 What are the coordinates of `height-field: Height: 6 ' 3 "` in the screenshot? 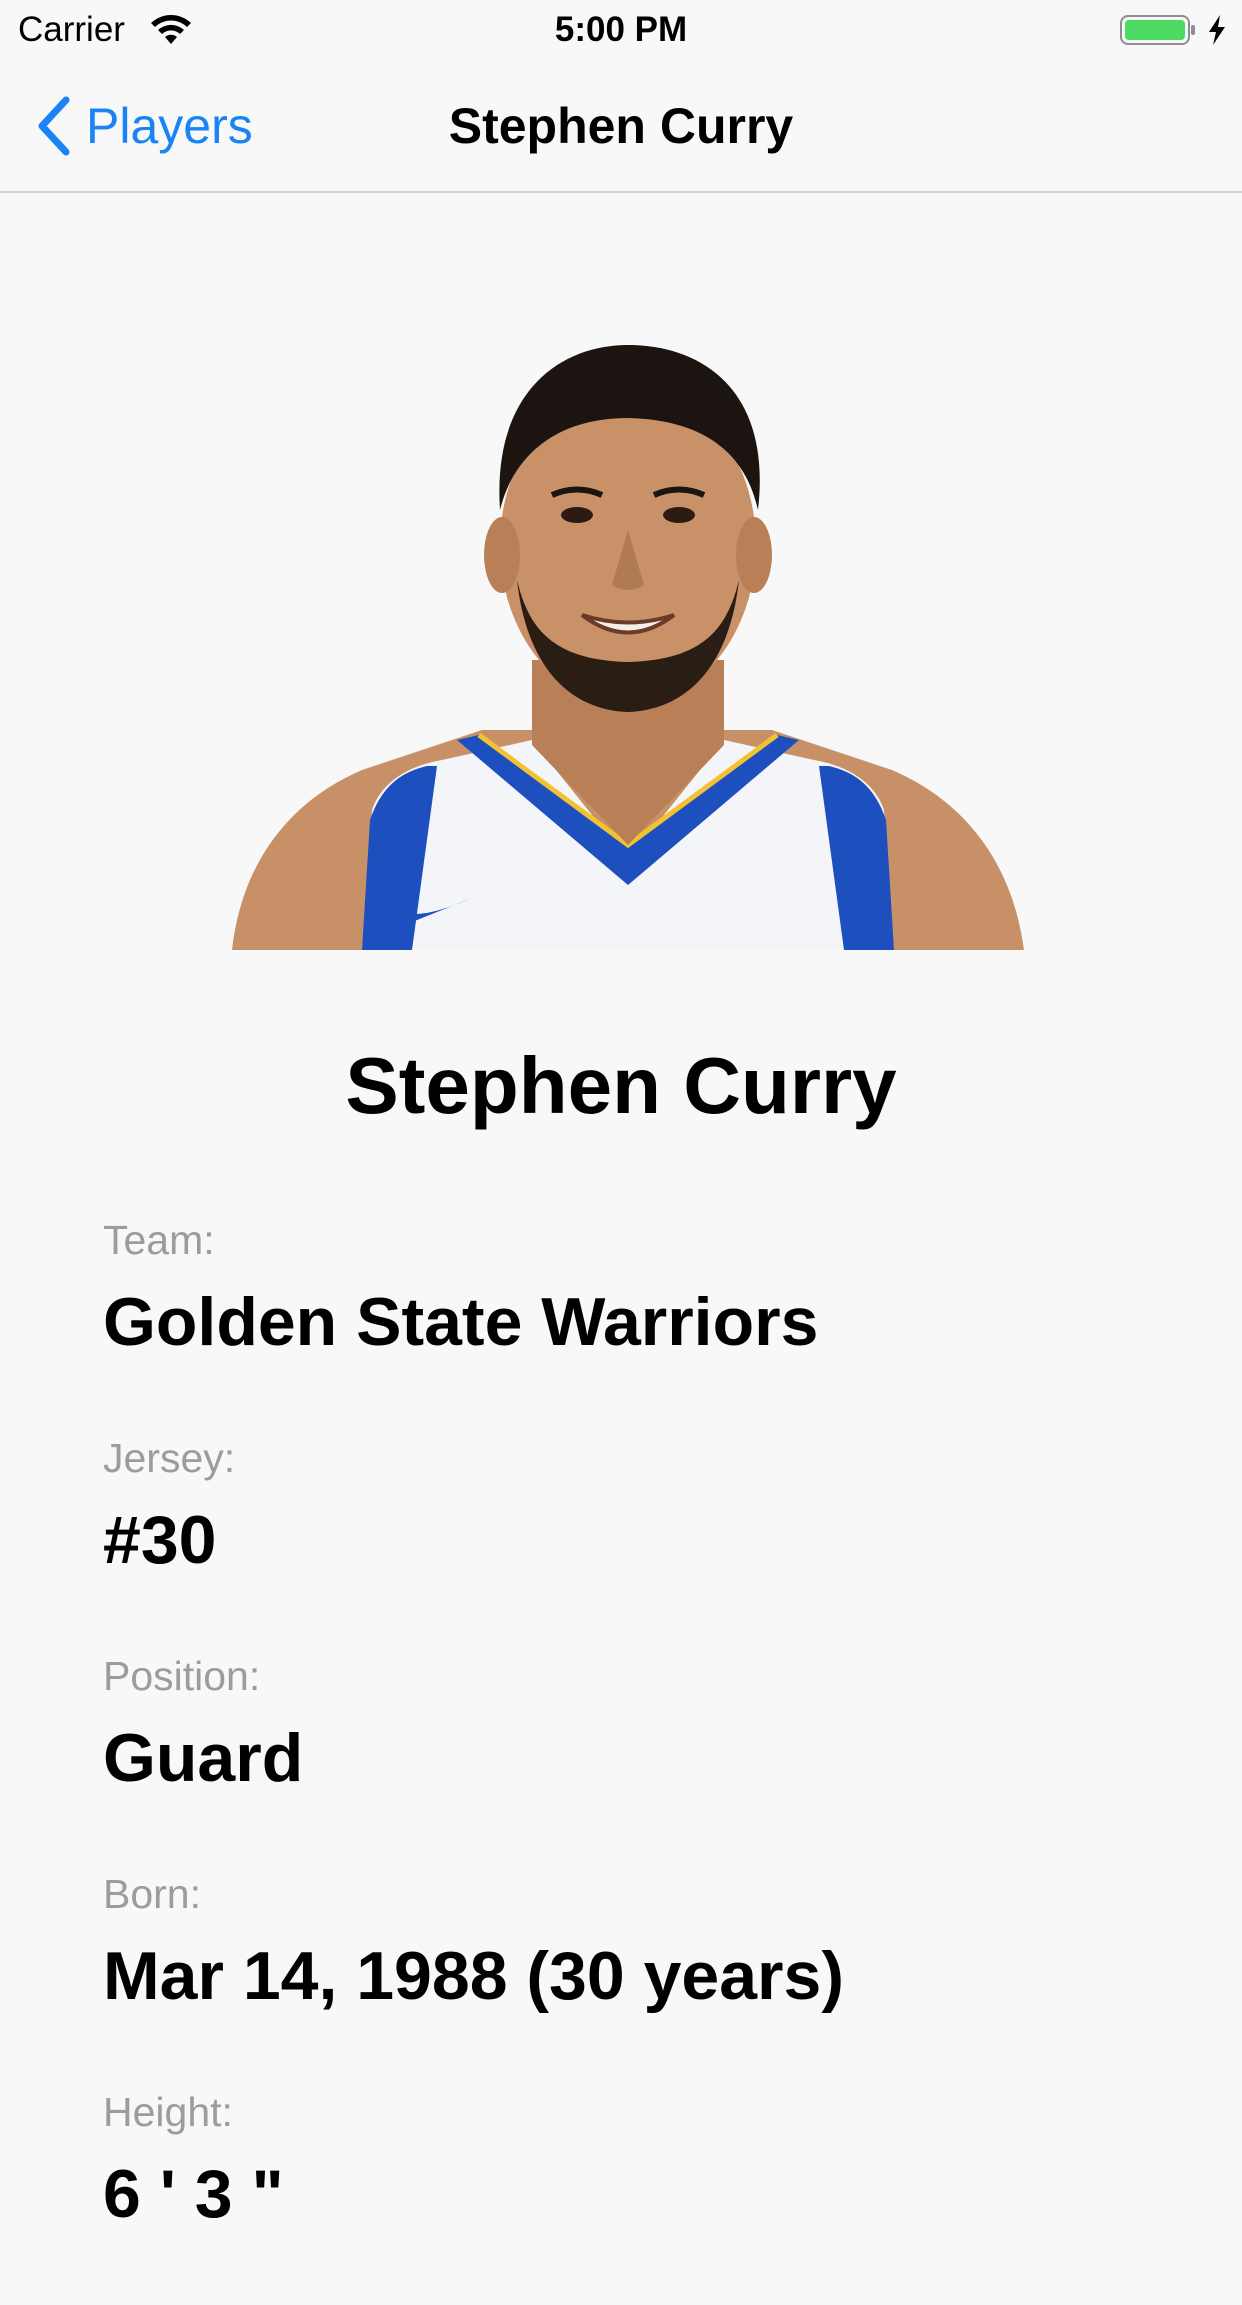 It's located at (653, 2196).